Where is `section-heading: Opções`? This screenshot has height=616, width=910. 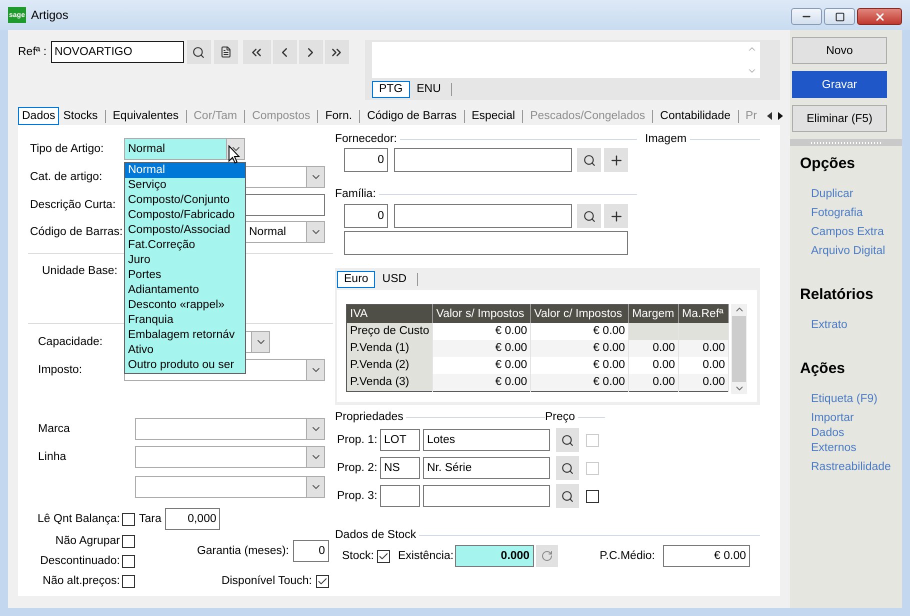 section-heading: Opções is located at coordinates (828, 163).